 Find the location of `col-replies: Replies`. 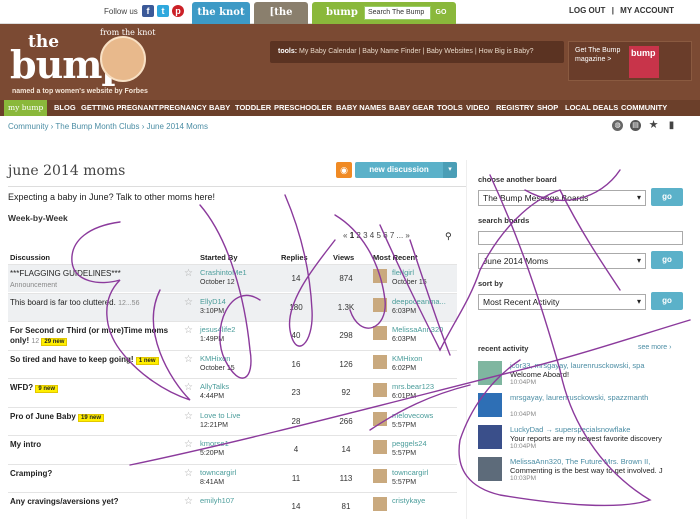

col-replies: Replies is located at coordinates (294, 257).